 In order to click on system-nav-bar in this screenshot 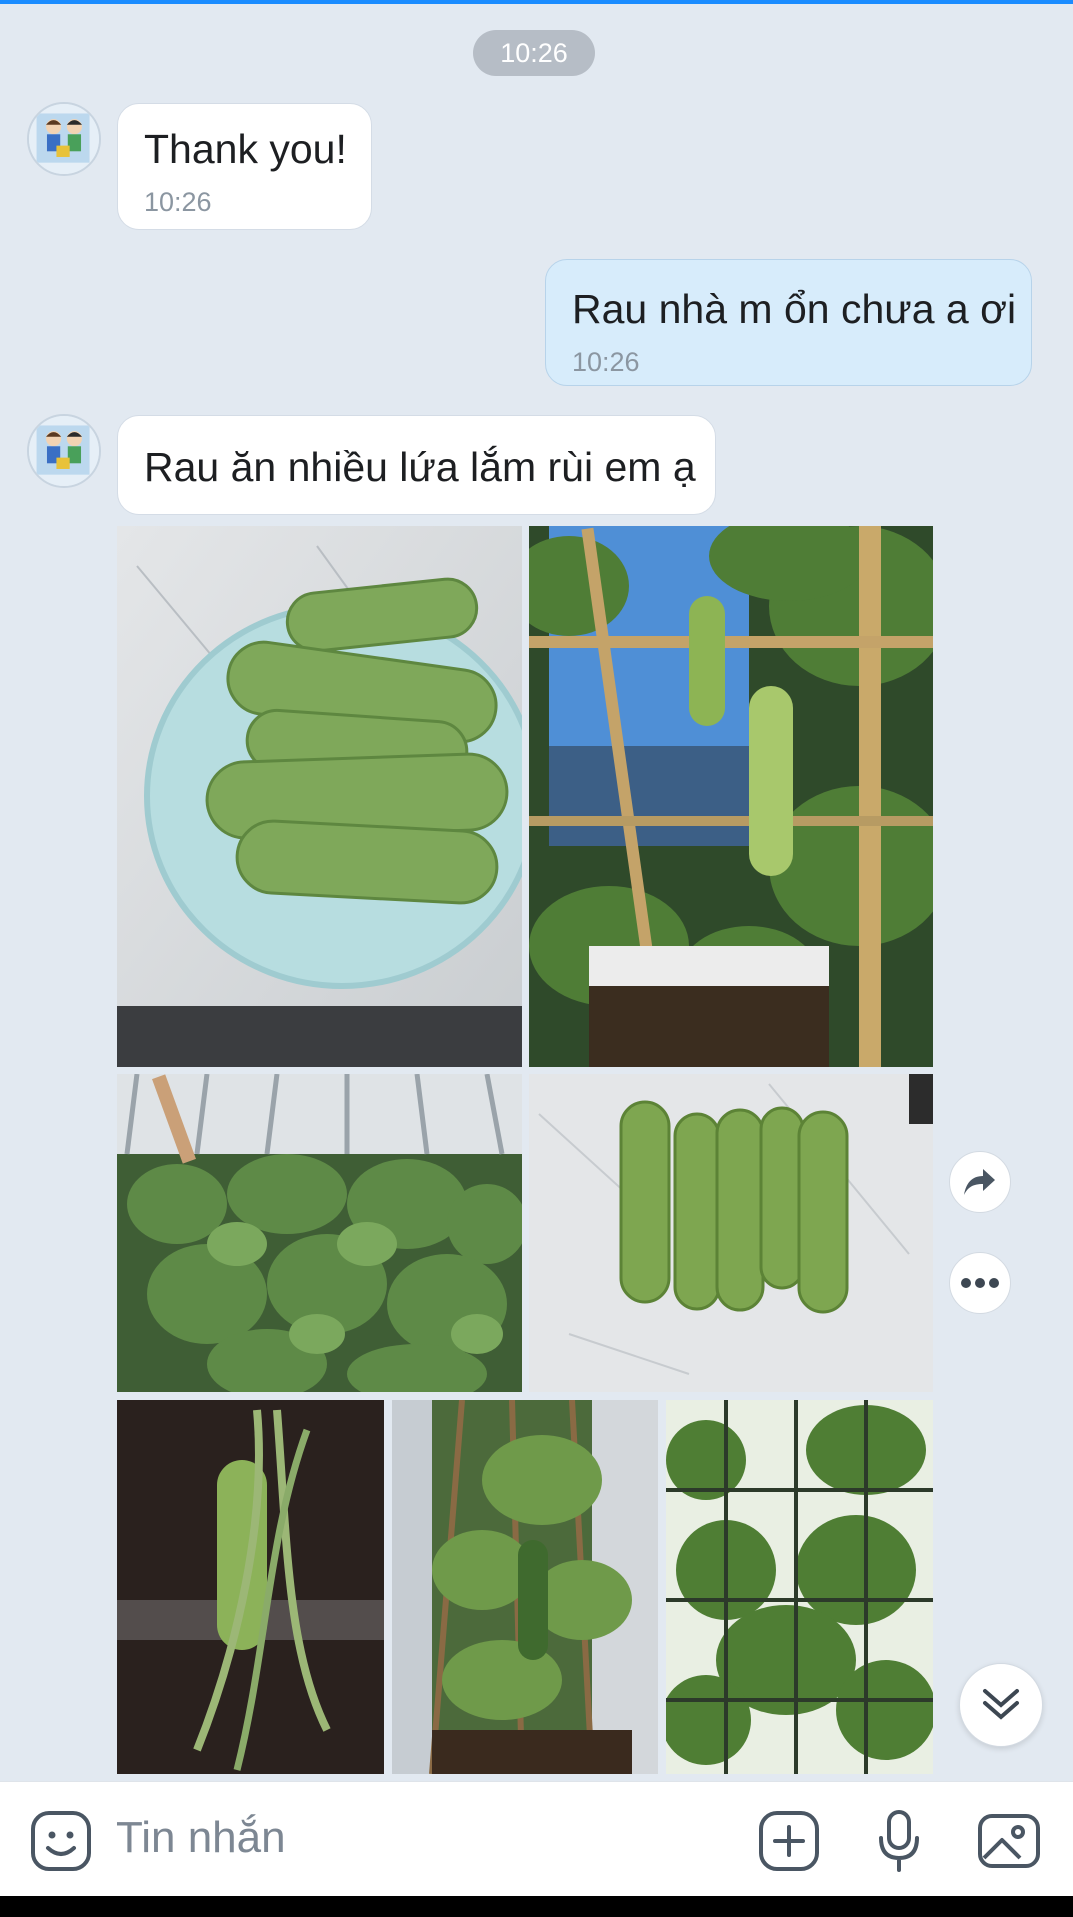, I will do `click(536, 1906)`.